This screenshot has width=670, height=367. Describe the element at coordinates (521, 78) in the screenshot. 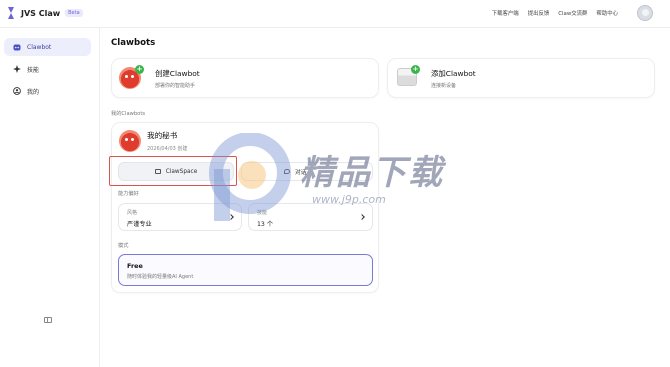

I see `add-clawbot-card` at that location.